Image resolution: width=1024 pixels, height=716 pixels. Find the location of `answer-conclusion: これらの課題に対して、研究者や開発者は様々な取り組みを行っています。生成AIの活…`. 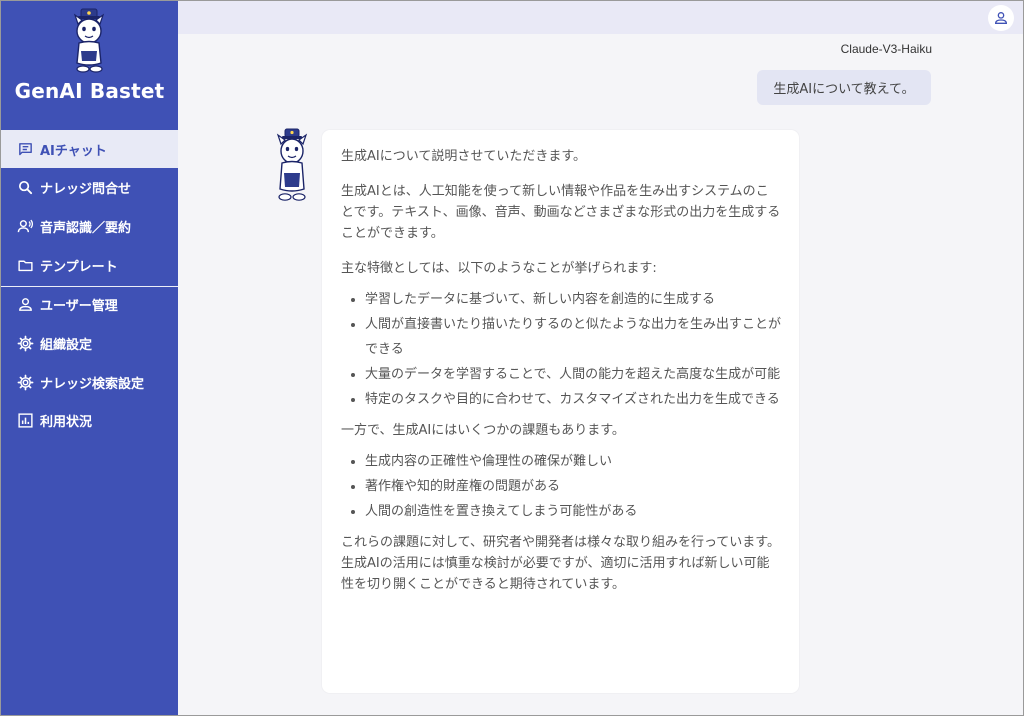

answer-conclusion: これらの課題に対して、研究者や開発者は様々な取り組みを行っています。生成AIの活… is located at coordinates (561, 563).